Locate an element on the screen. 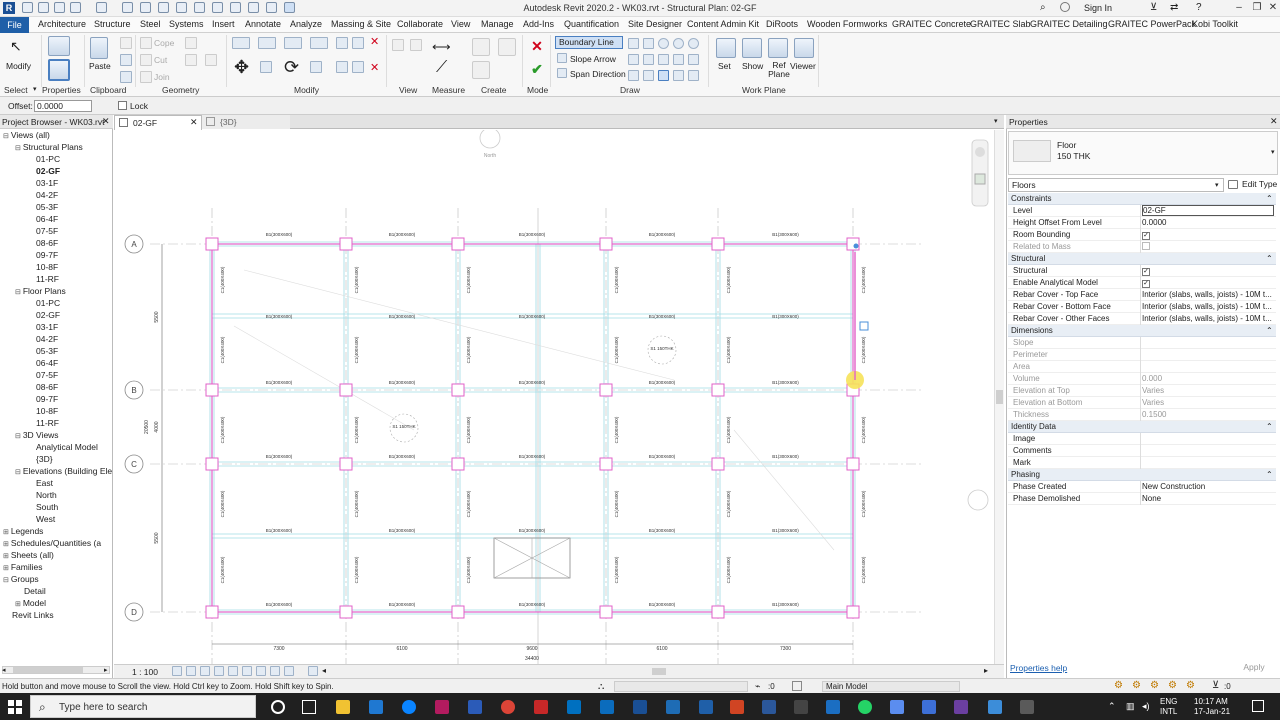 The width and height of the screenshot is (1280, 720). copy-icon is located at coordinates (126, 60).